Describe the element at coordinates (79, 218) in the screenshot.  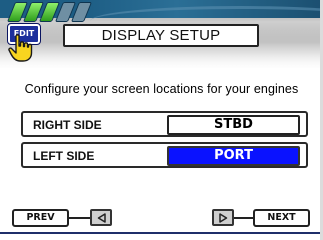
I see `prev-connector-line` at that location.